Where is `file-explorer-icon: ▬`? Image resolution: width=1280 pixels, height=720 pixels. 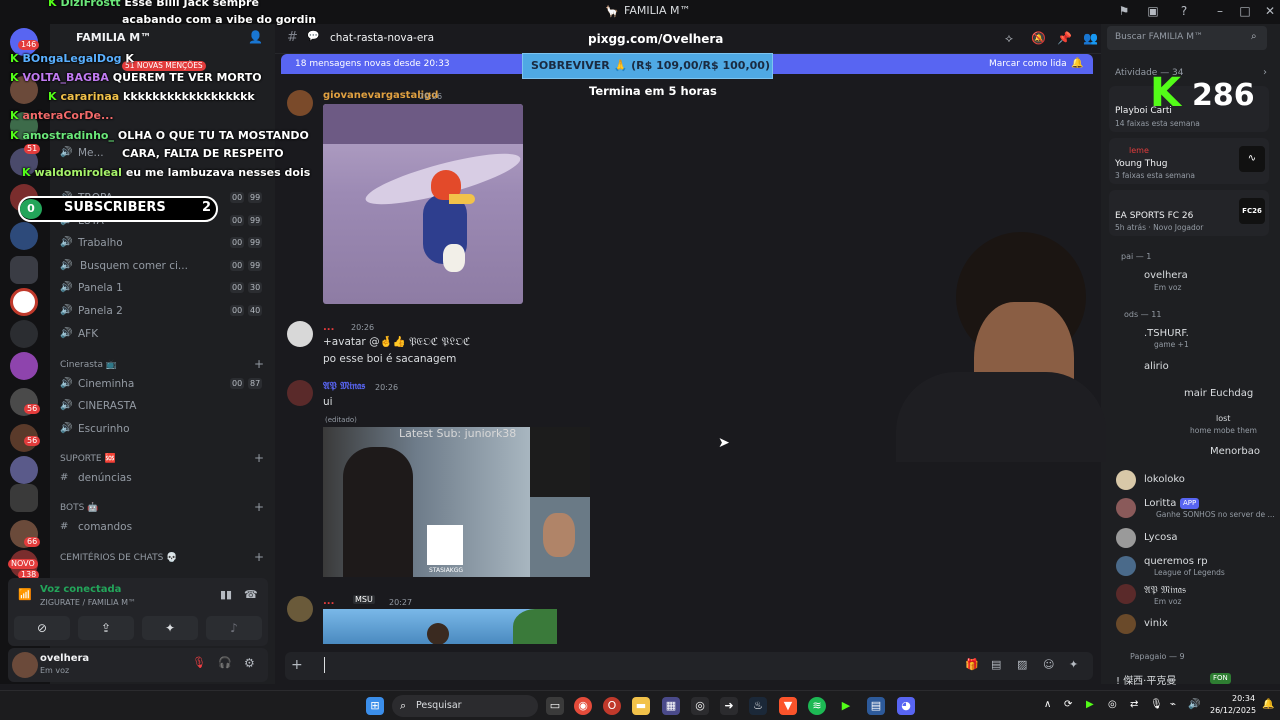 file-explorer-icon: ▬ is located at coordinates (641, 706).